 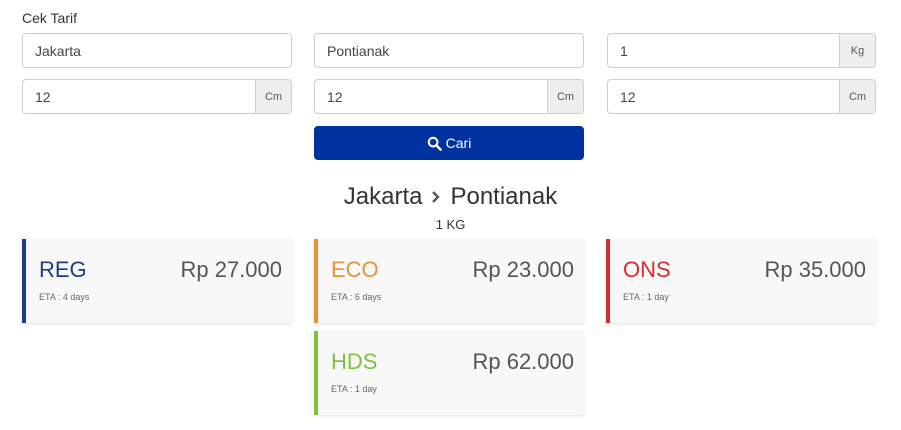 I want to click on weight-unit-addon: Kg, so click(x=857, y=50).